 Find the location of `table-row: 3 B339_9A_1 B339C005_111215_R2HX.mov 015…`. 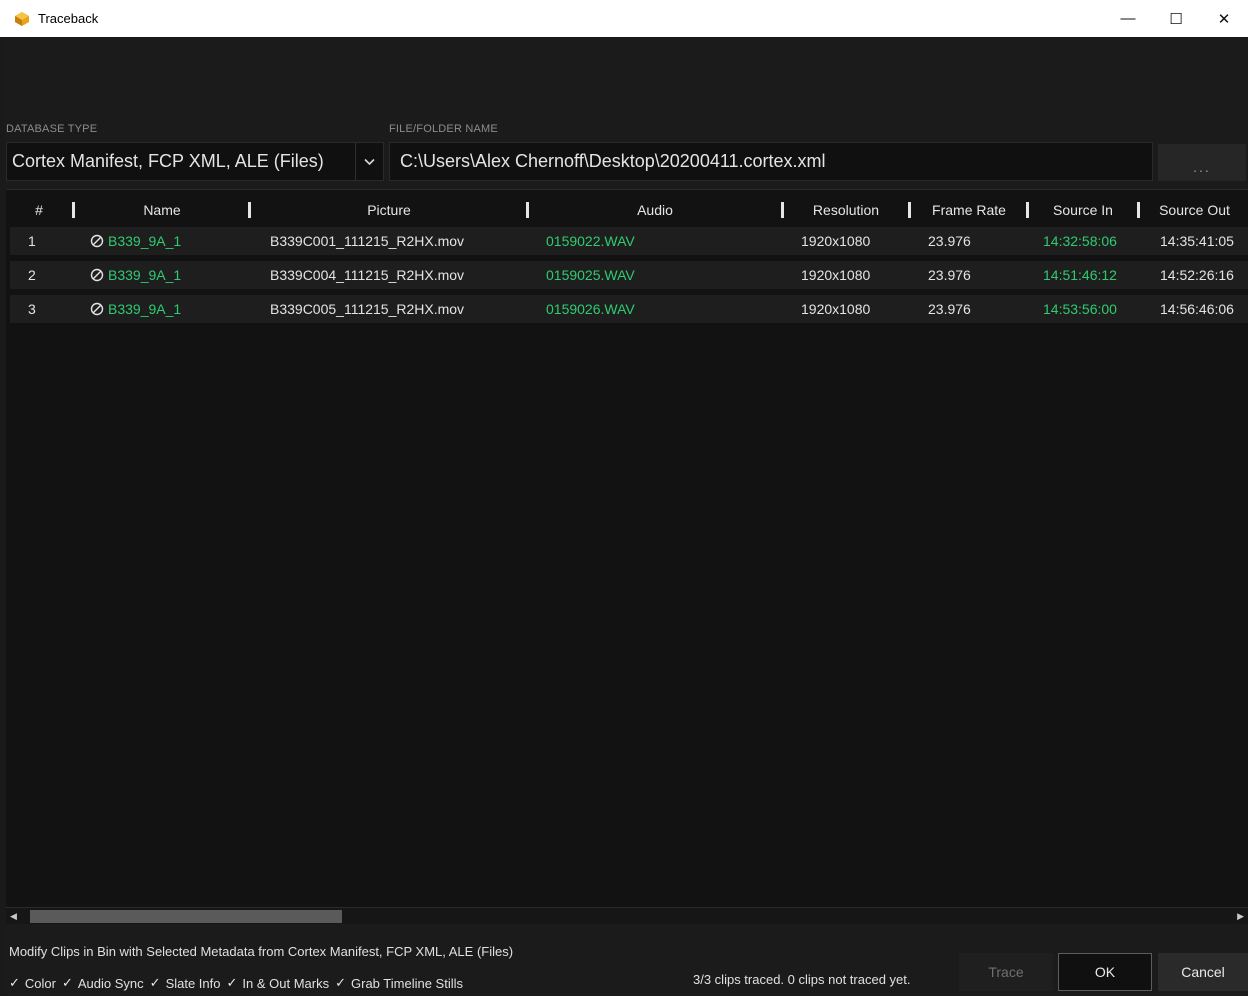

table-row: 3 B339_9A_1 B339C005_111215_R2HX.mov 015… is located at coordinates (629, 309).